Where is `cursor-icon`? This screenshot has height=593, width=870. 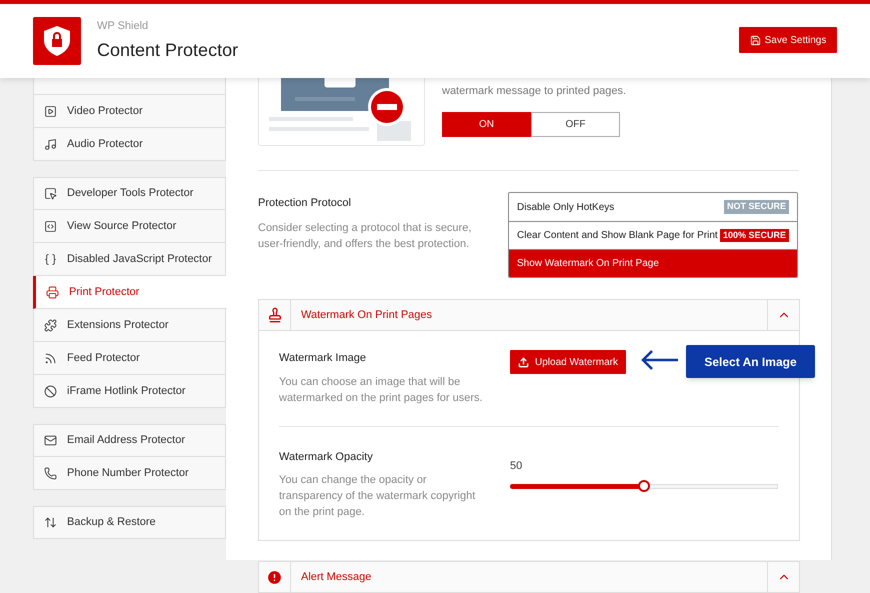
cursor-icon is located at coordinates (50, 193).